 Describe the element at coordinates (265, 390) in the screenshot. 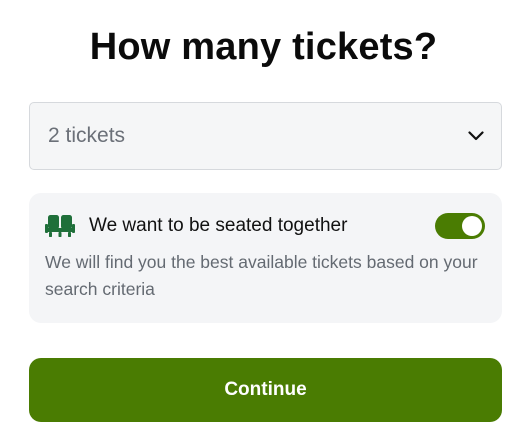

I see `continue-button: Continue` at that location.